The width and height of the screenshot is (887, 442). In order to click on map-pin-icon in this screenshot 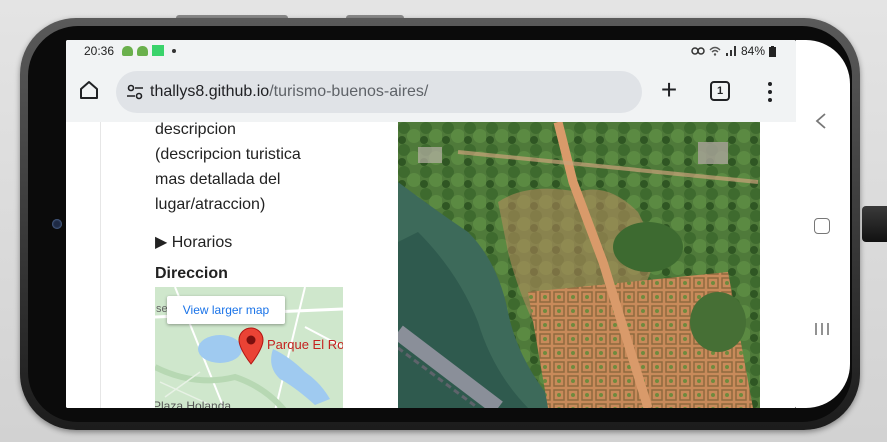, I will do `click(251, 346)`.